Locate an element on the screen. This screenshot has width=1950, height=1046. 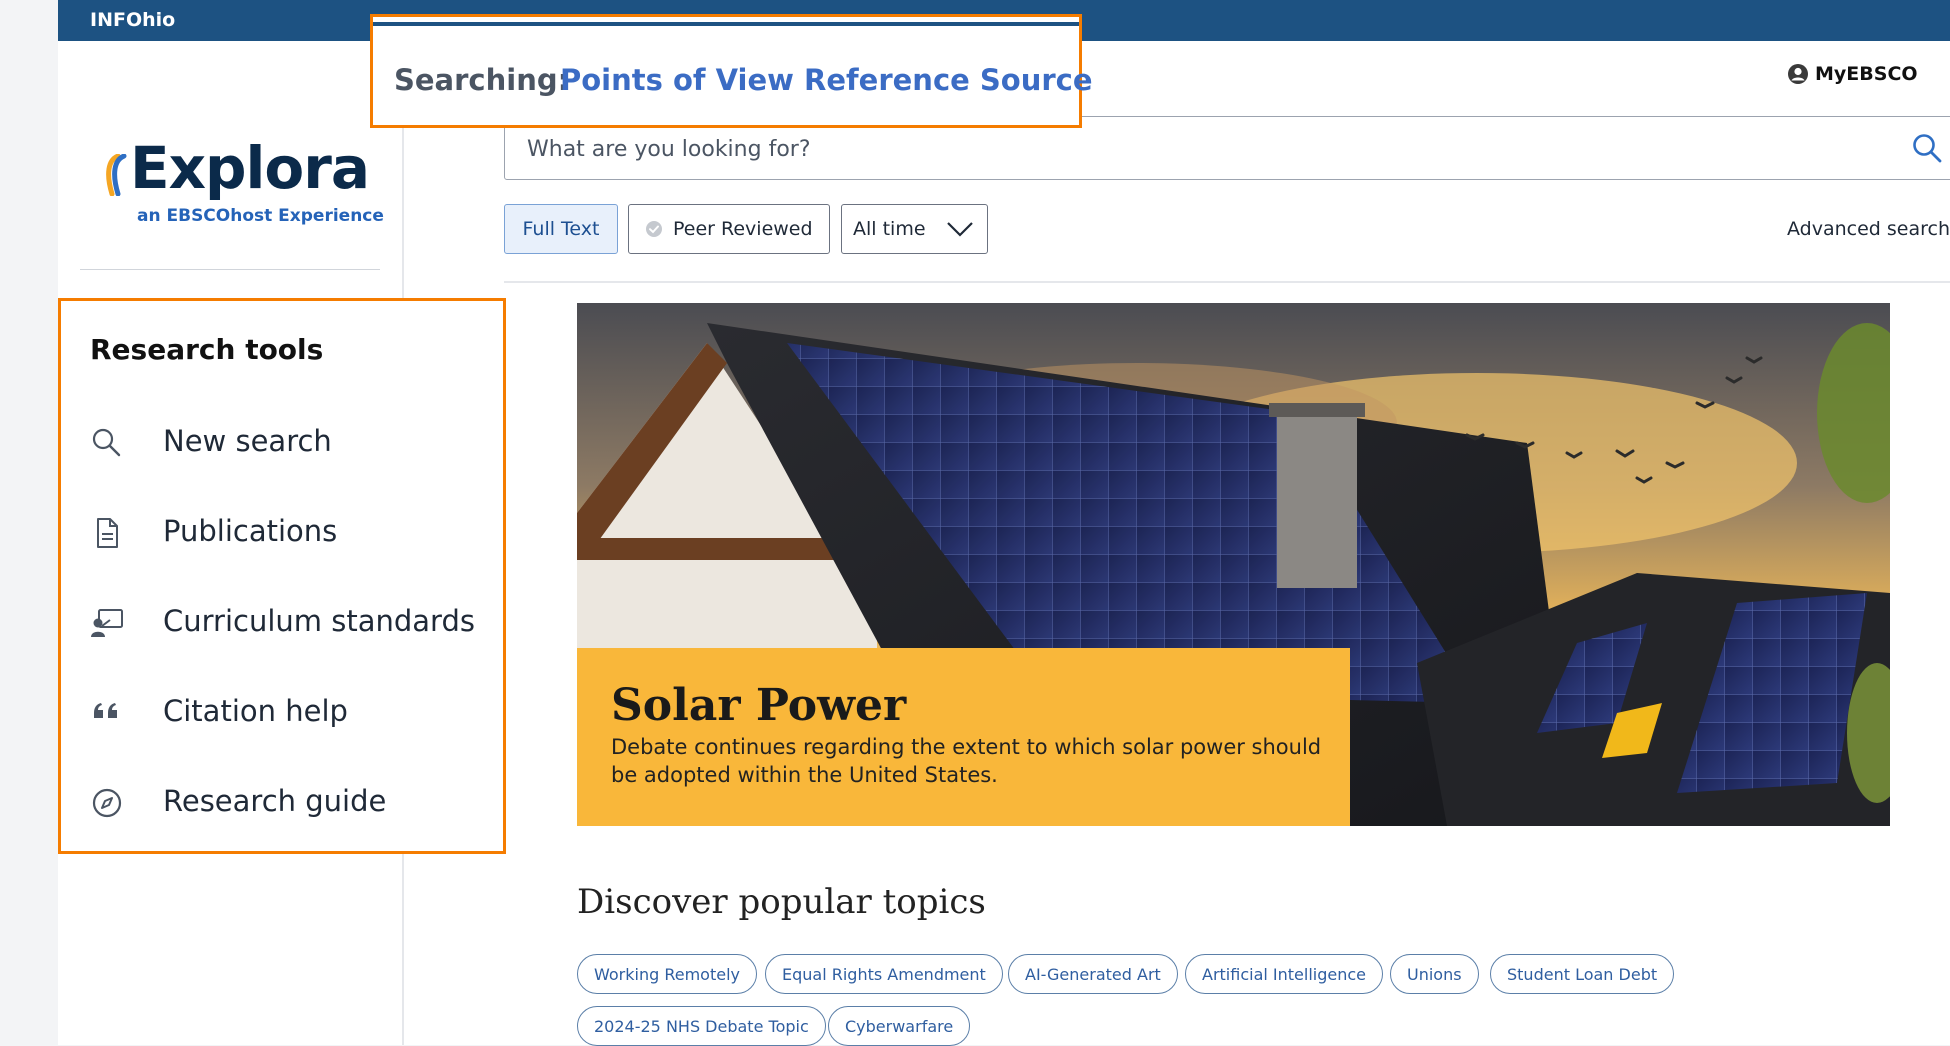
tool-label: New search is located at coordinates (247, 441).